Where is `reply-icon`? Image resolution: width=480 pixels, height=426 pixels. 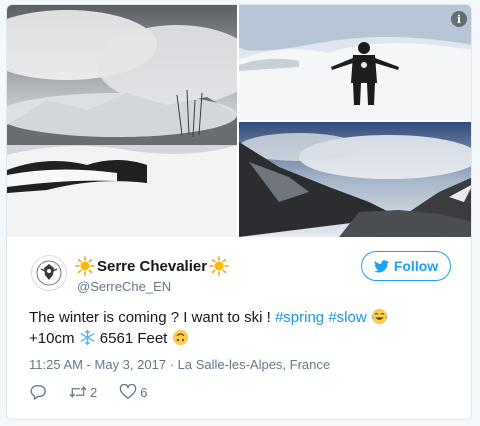 reply-icon is located at coordinates (38, 392).